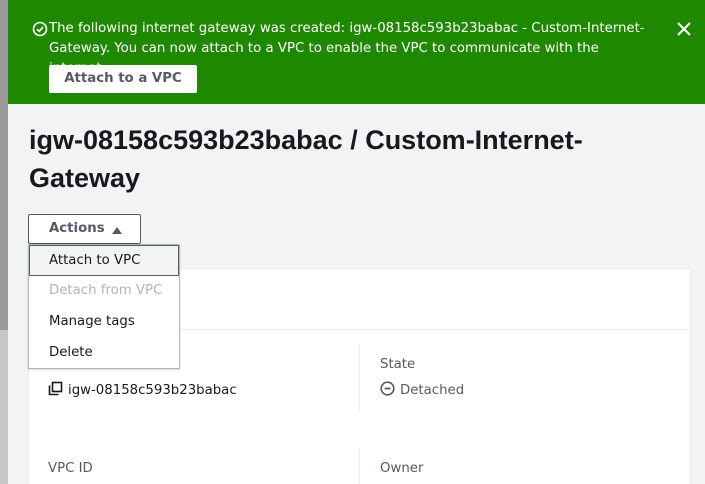 This screenshot has width=705, height=484. What do you see at coordinates (142, 390) in the screenshot?
I see `internet-gateway-id-value: igw-08158c593b23babac` at bounding box center [142, 390].